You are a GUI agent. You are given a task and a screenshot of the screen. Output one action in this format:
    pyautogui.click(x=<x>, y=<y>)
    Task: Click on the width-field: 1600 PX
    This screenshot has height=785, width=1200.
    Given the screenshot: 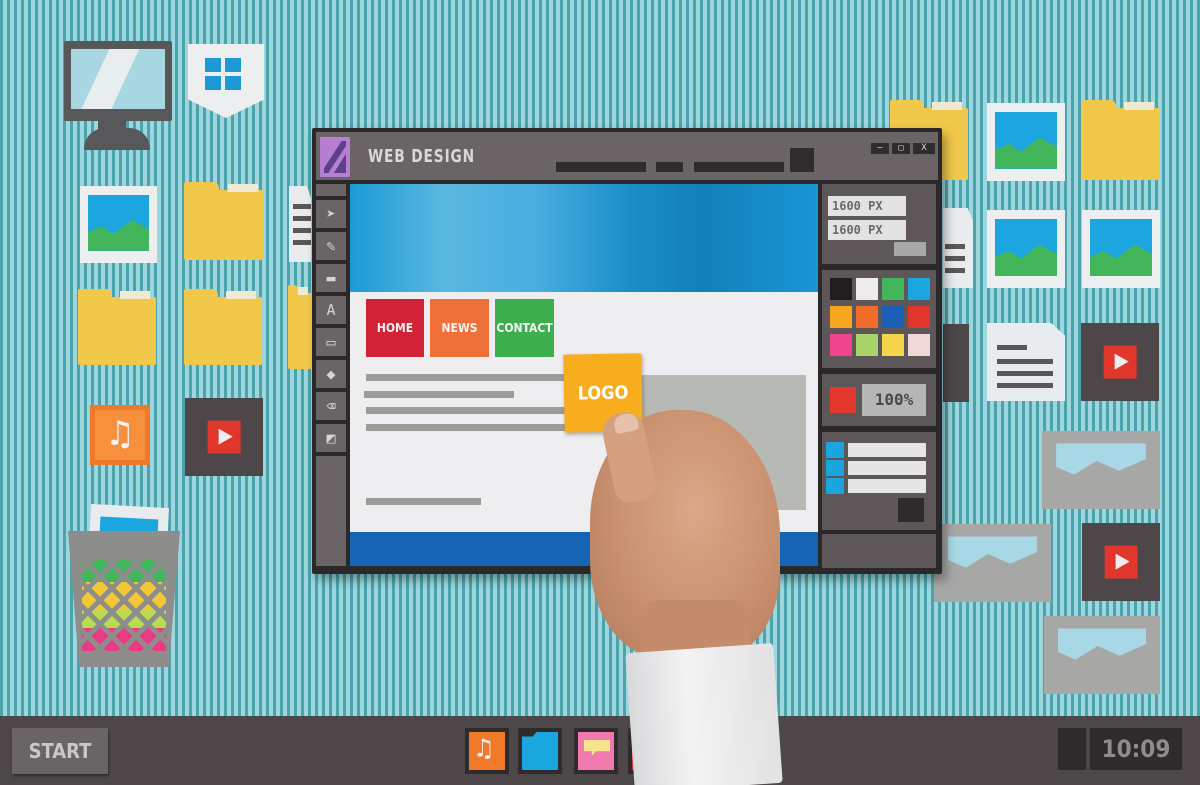 What is the action you would take?
    pyautogui.click(x=867, y=206)
    